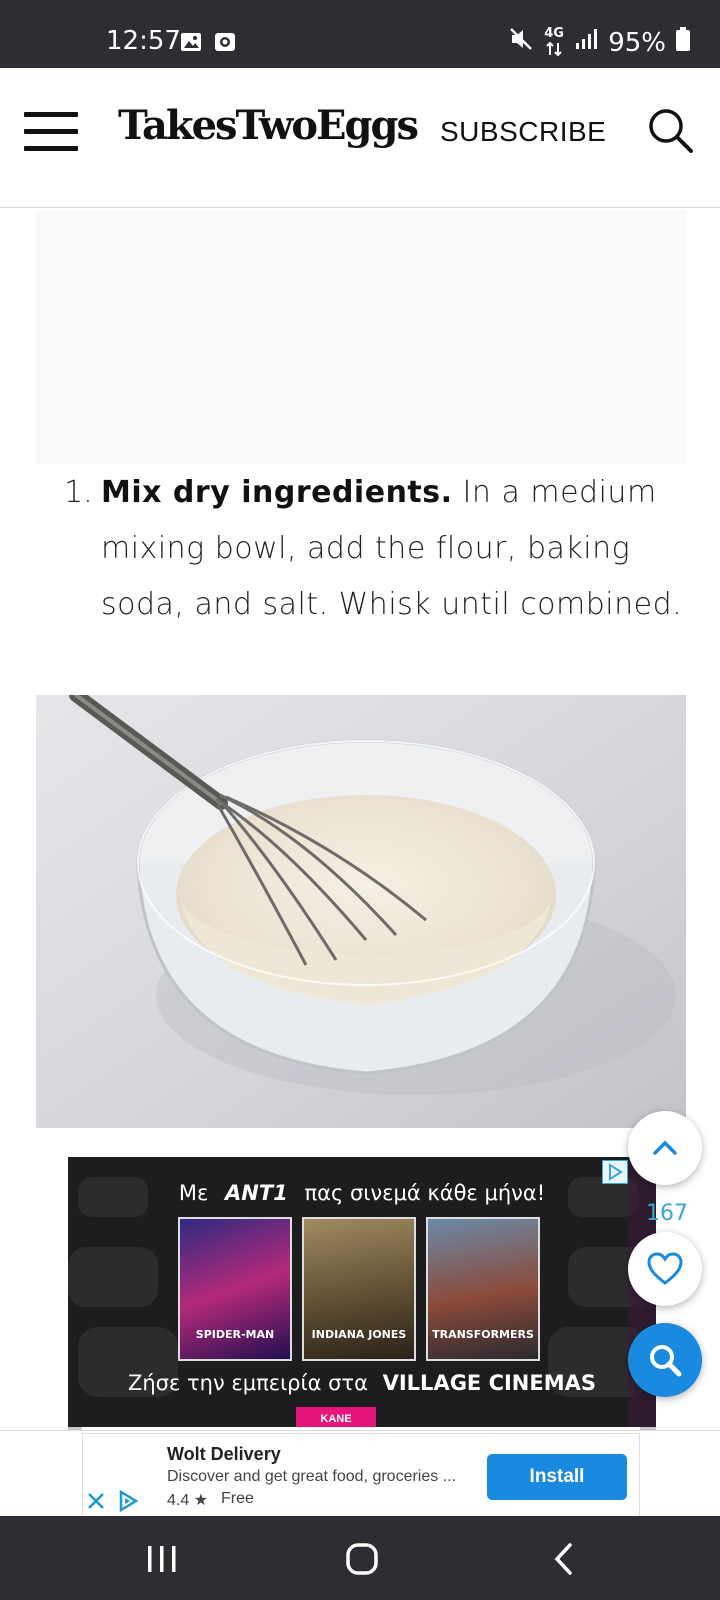 The image size is (720, 1600). Describe the element at coordinates (51, 132) in the screenshot. I see `hamburger-menu-icon` at that location.